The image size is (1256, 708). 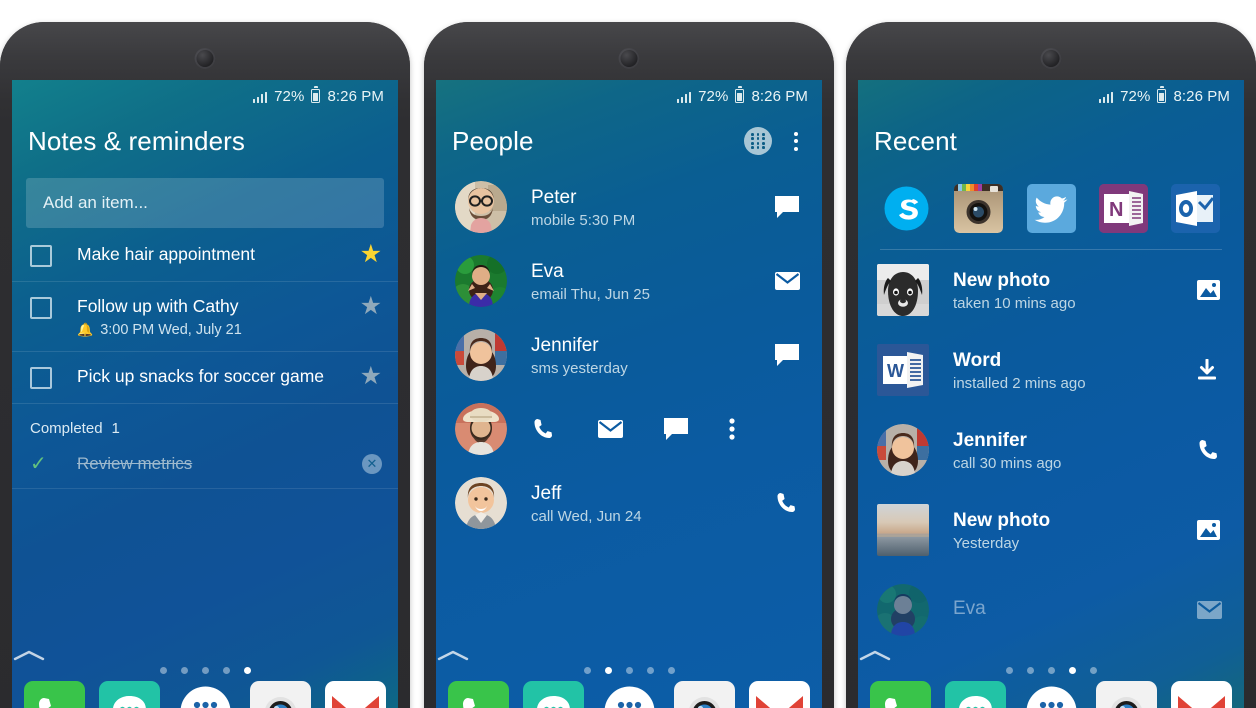 I want to click on app-header-recent: Recent, so click(x=1051, y=141).